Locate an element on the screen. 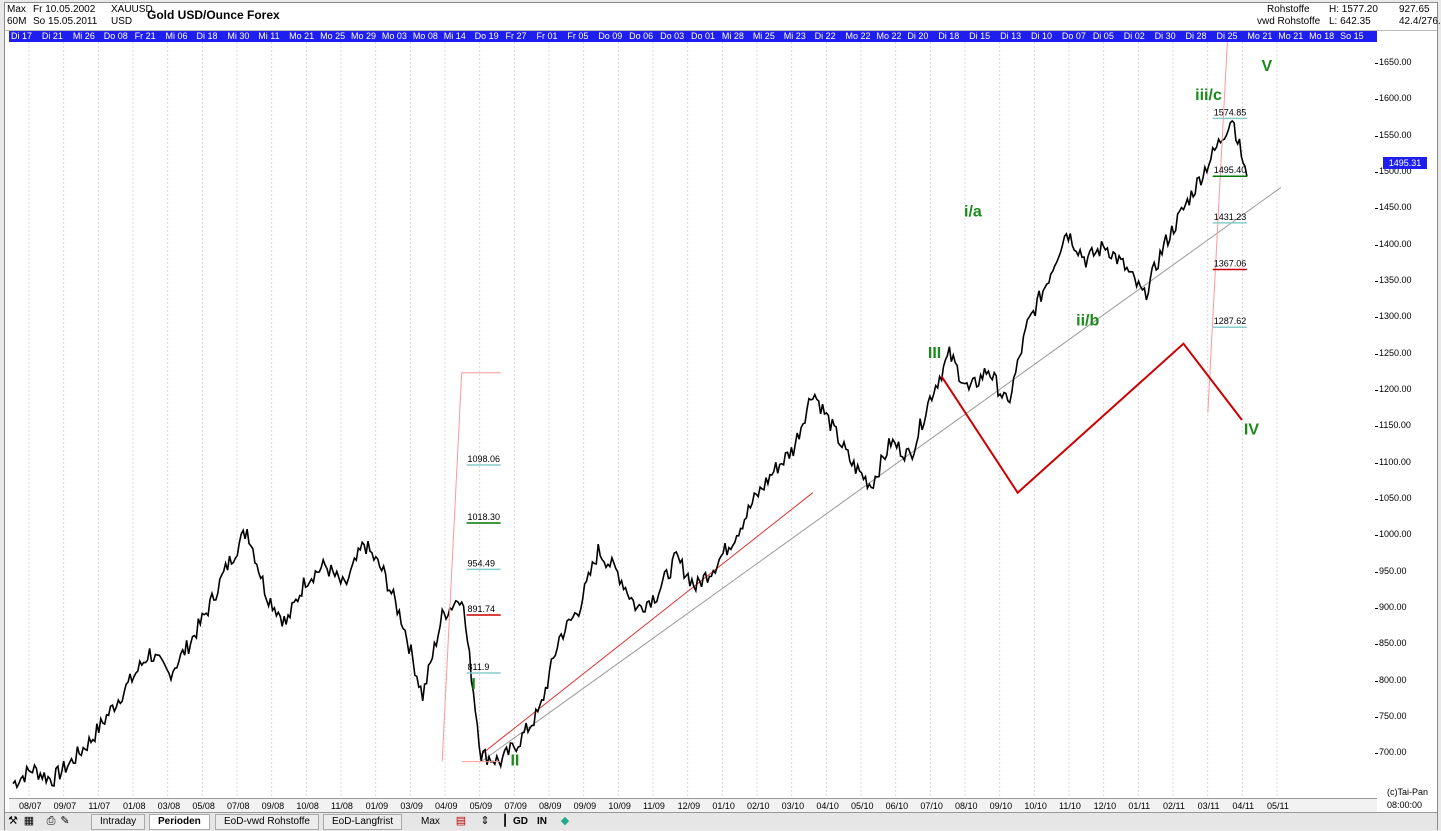 The image size is (1441, 831). date-bar-label: Di 20 is located at coordinates (918, 36).